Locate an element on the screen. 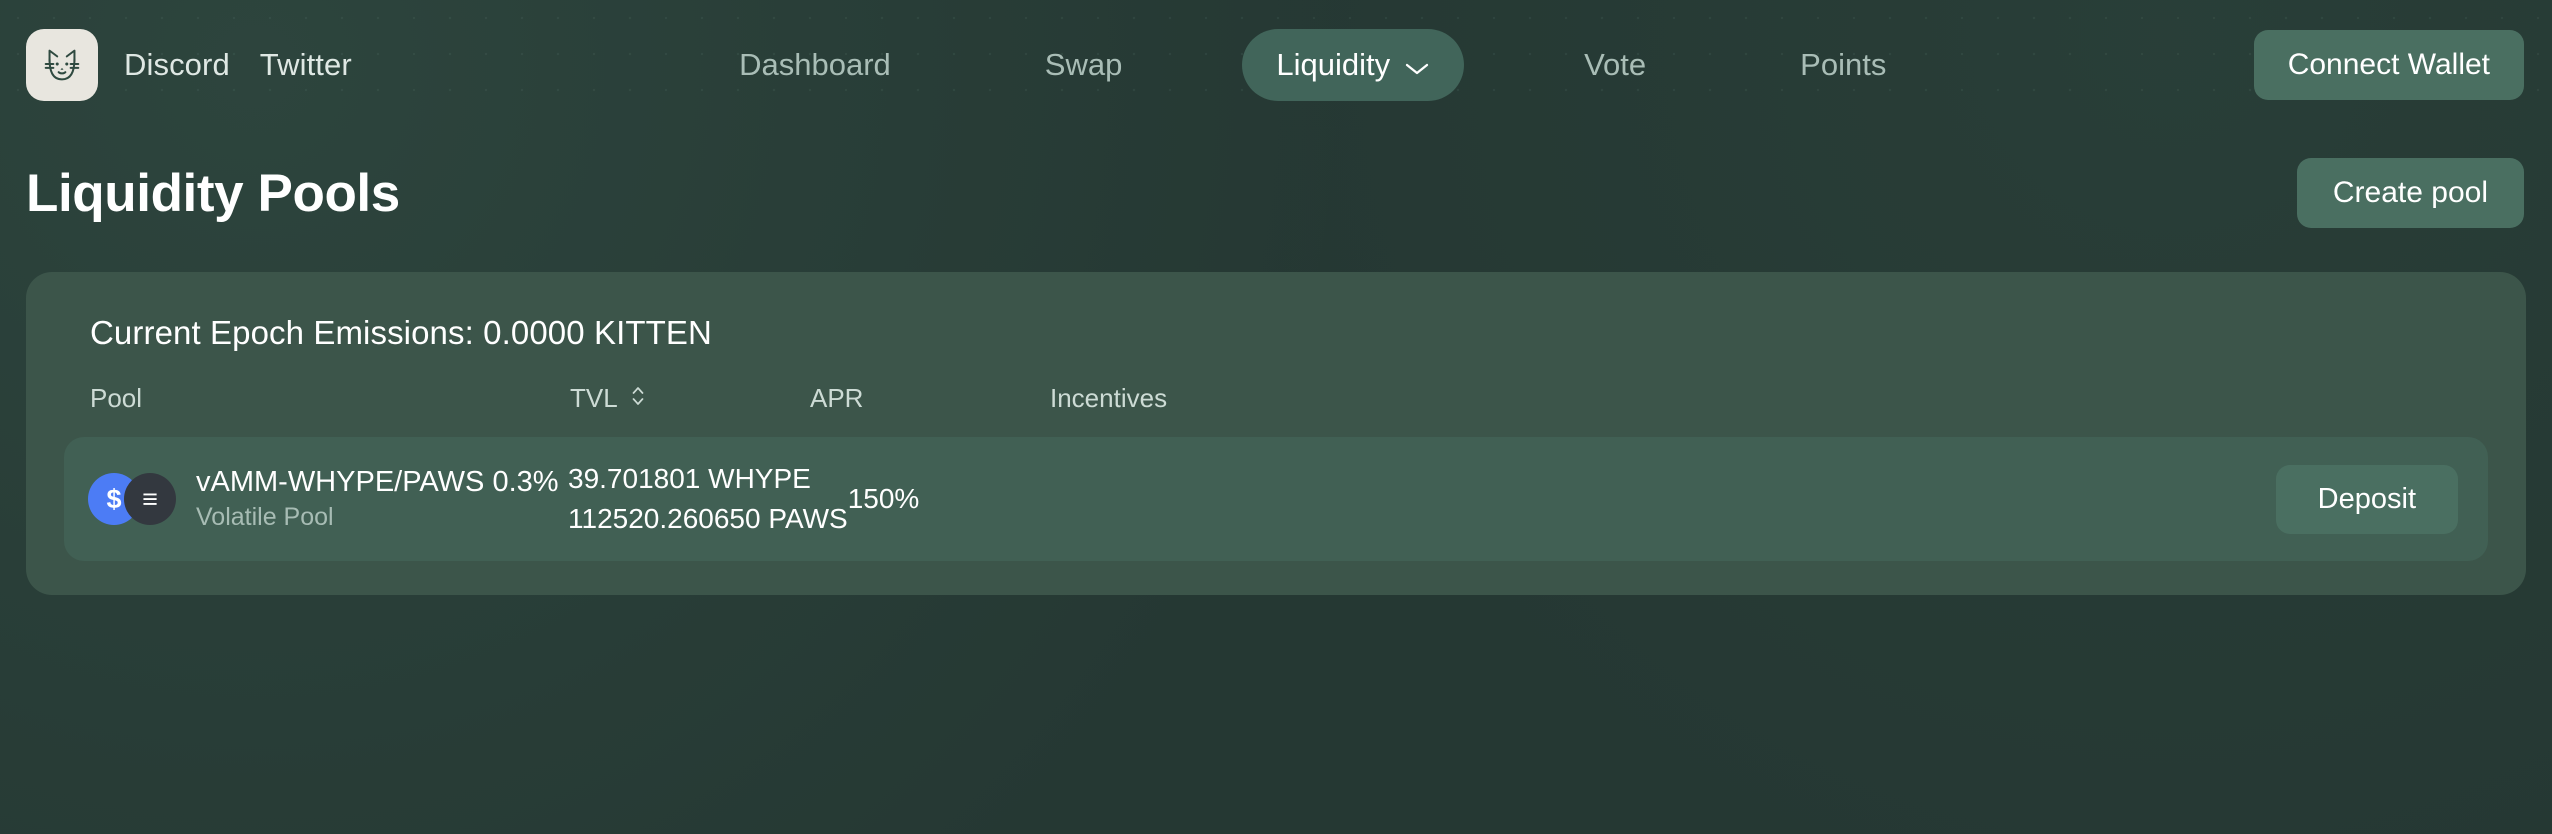 The width and height of the screenshot is (2552, 834). sort-updown-icon is located at coordinates (638, 399).